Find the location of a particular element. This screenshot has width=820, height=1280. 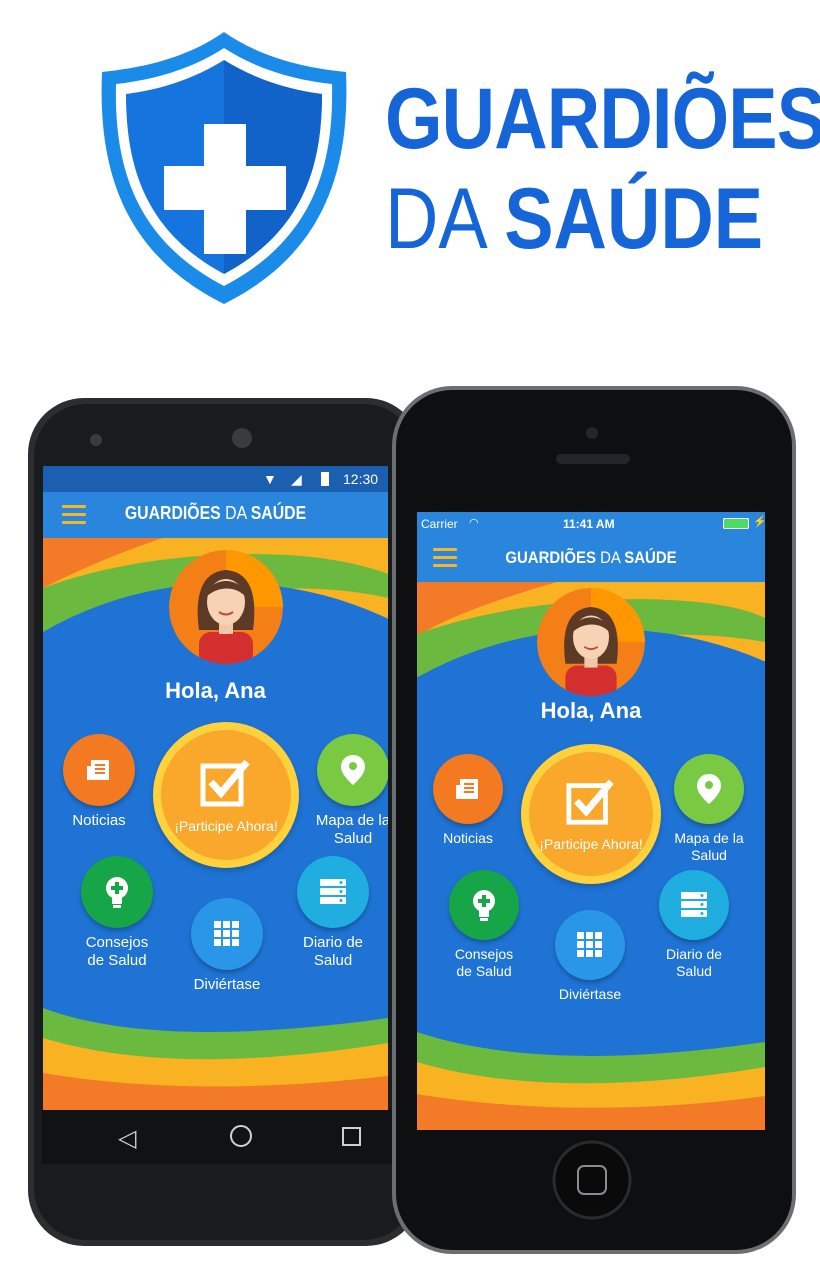

logo-title-line2: DA SAÚDE is located at coordinates (574, 219).